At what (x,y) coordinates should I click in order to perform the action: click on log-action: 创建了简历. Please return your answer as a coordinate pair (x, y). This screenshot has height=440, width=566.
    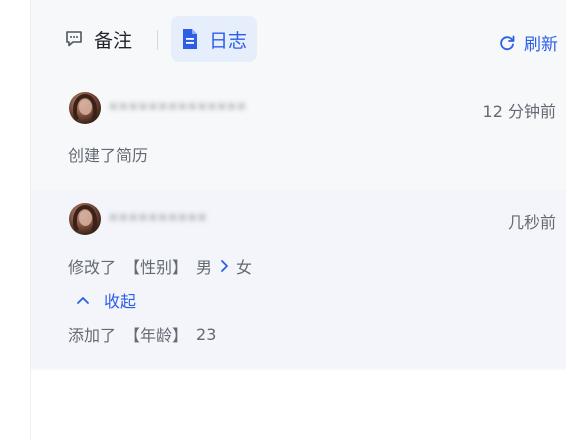
    Looking at the image, I should click on (112, 154).